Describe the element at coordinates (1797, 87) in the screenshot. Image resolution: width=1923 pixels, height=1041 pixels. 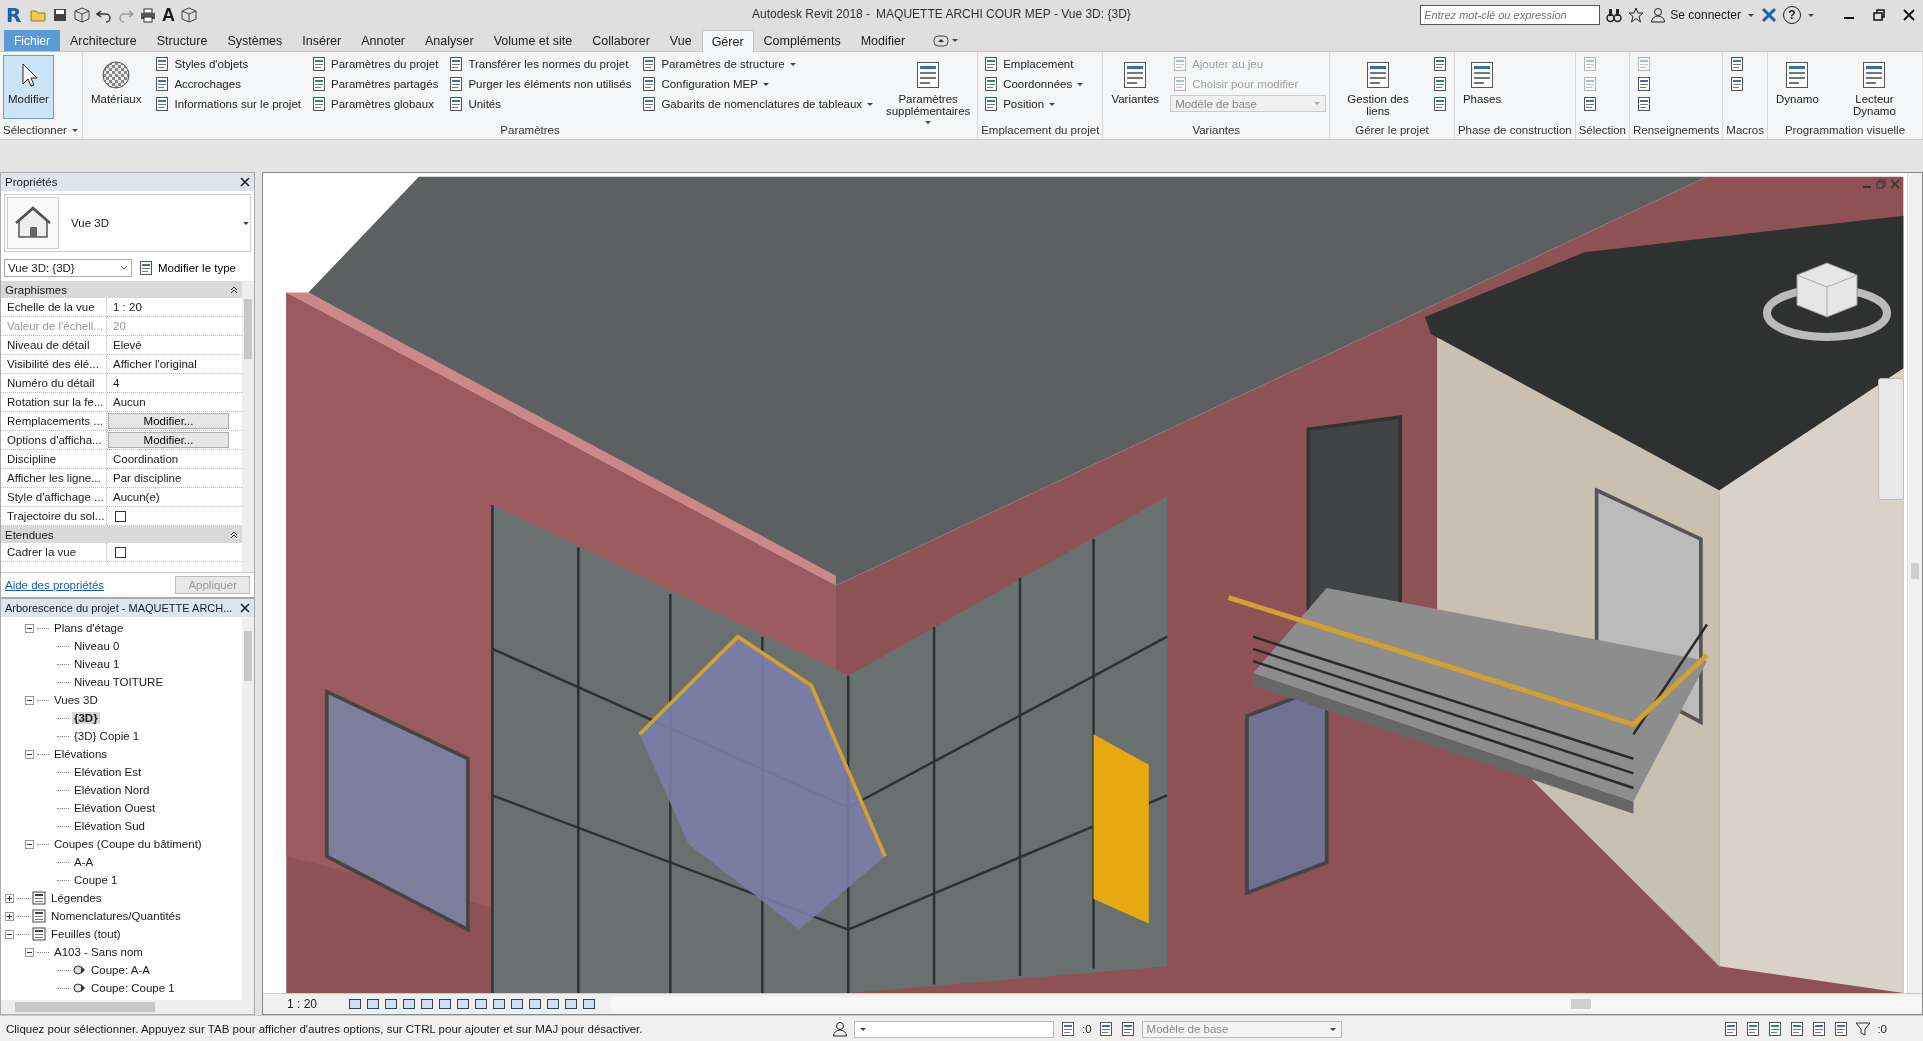
I see `ribbon-tool-button: Dynamo` at that location.